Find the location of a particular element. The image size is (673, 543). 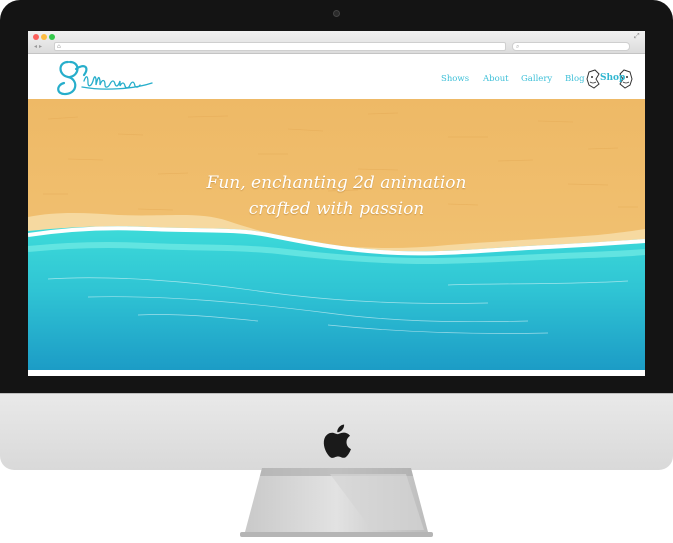

search-icon: ⌕ is located at coordinates (518, 46).